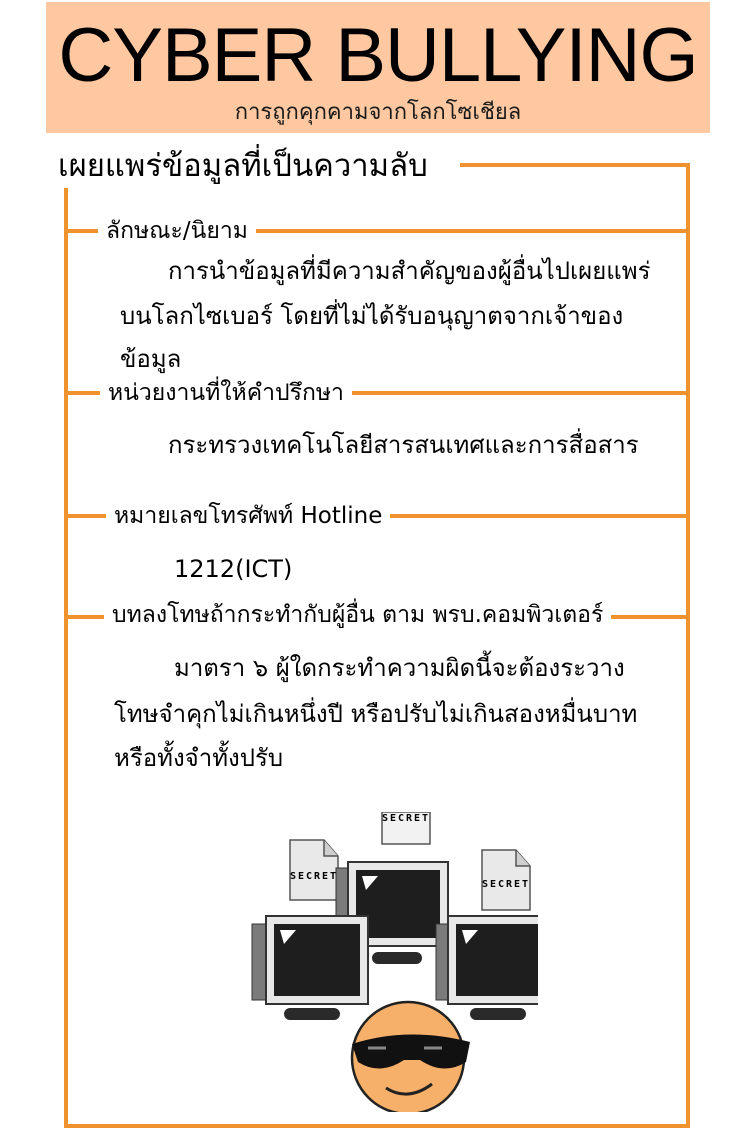  I want to click on hotline-number: 1212(ICT), so click(233, 569).